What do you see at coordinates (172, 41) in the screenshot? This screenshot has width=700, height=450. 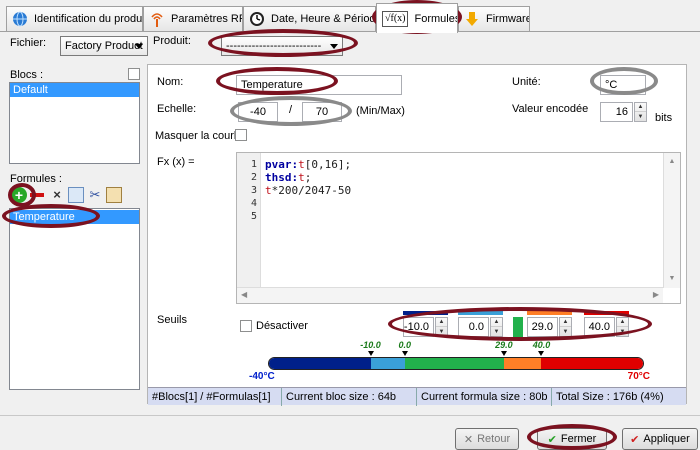 I see `produit-label: Produit:` at bounding box center [172, 41].